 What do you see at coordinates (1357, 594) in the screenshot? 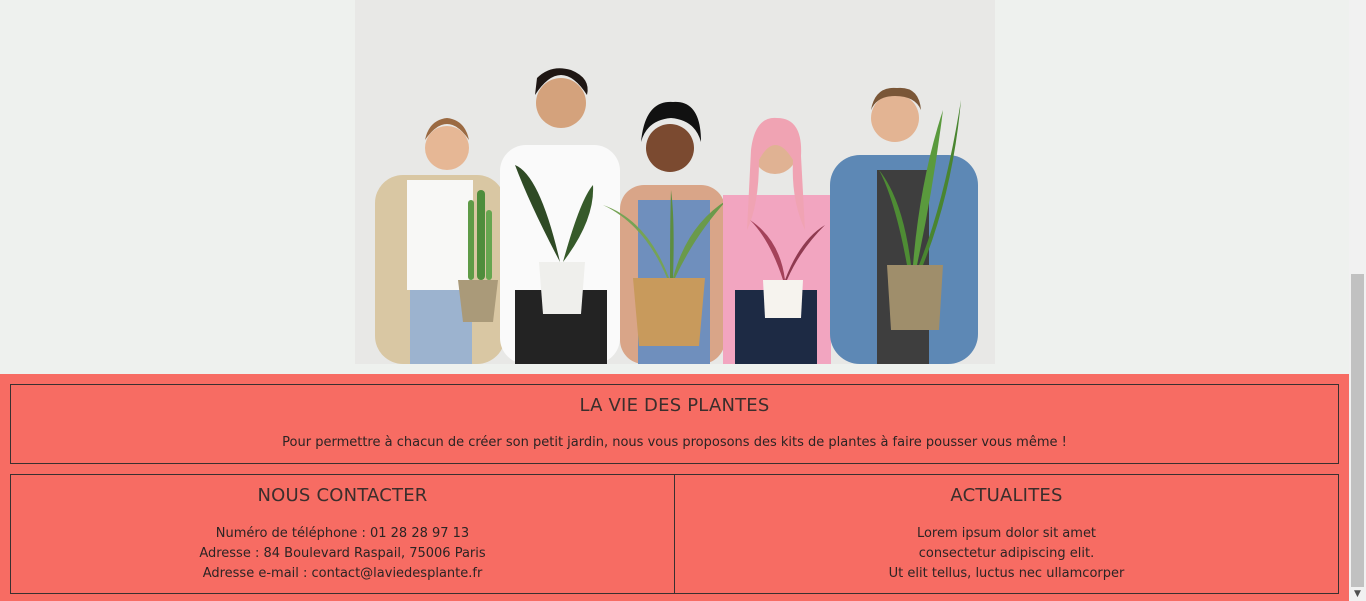
I see `scroll-down-icon: ▼` at bounding box center [1357, 594].